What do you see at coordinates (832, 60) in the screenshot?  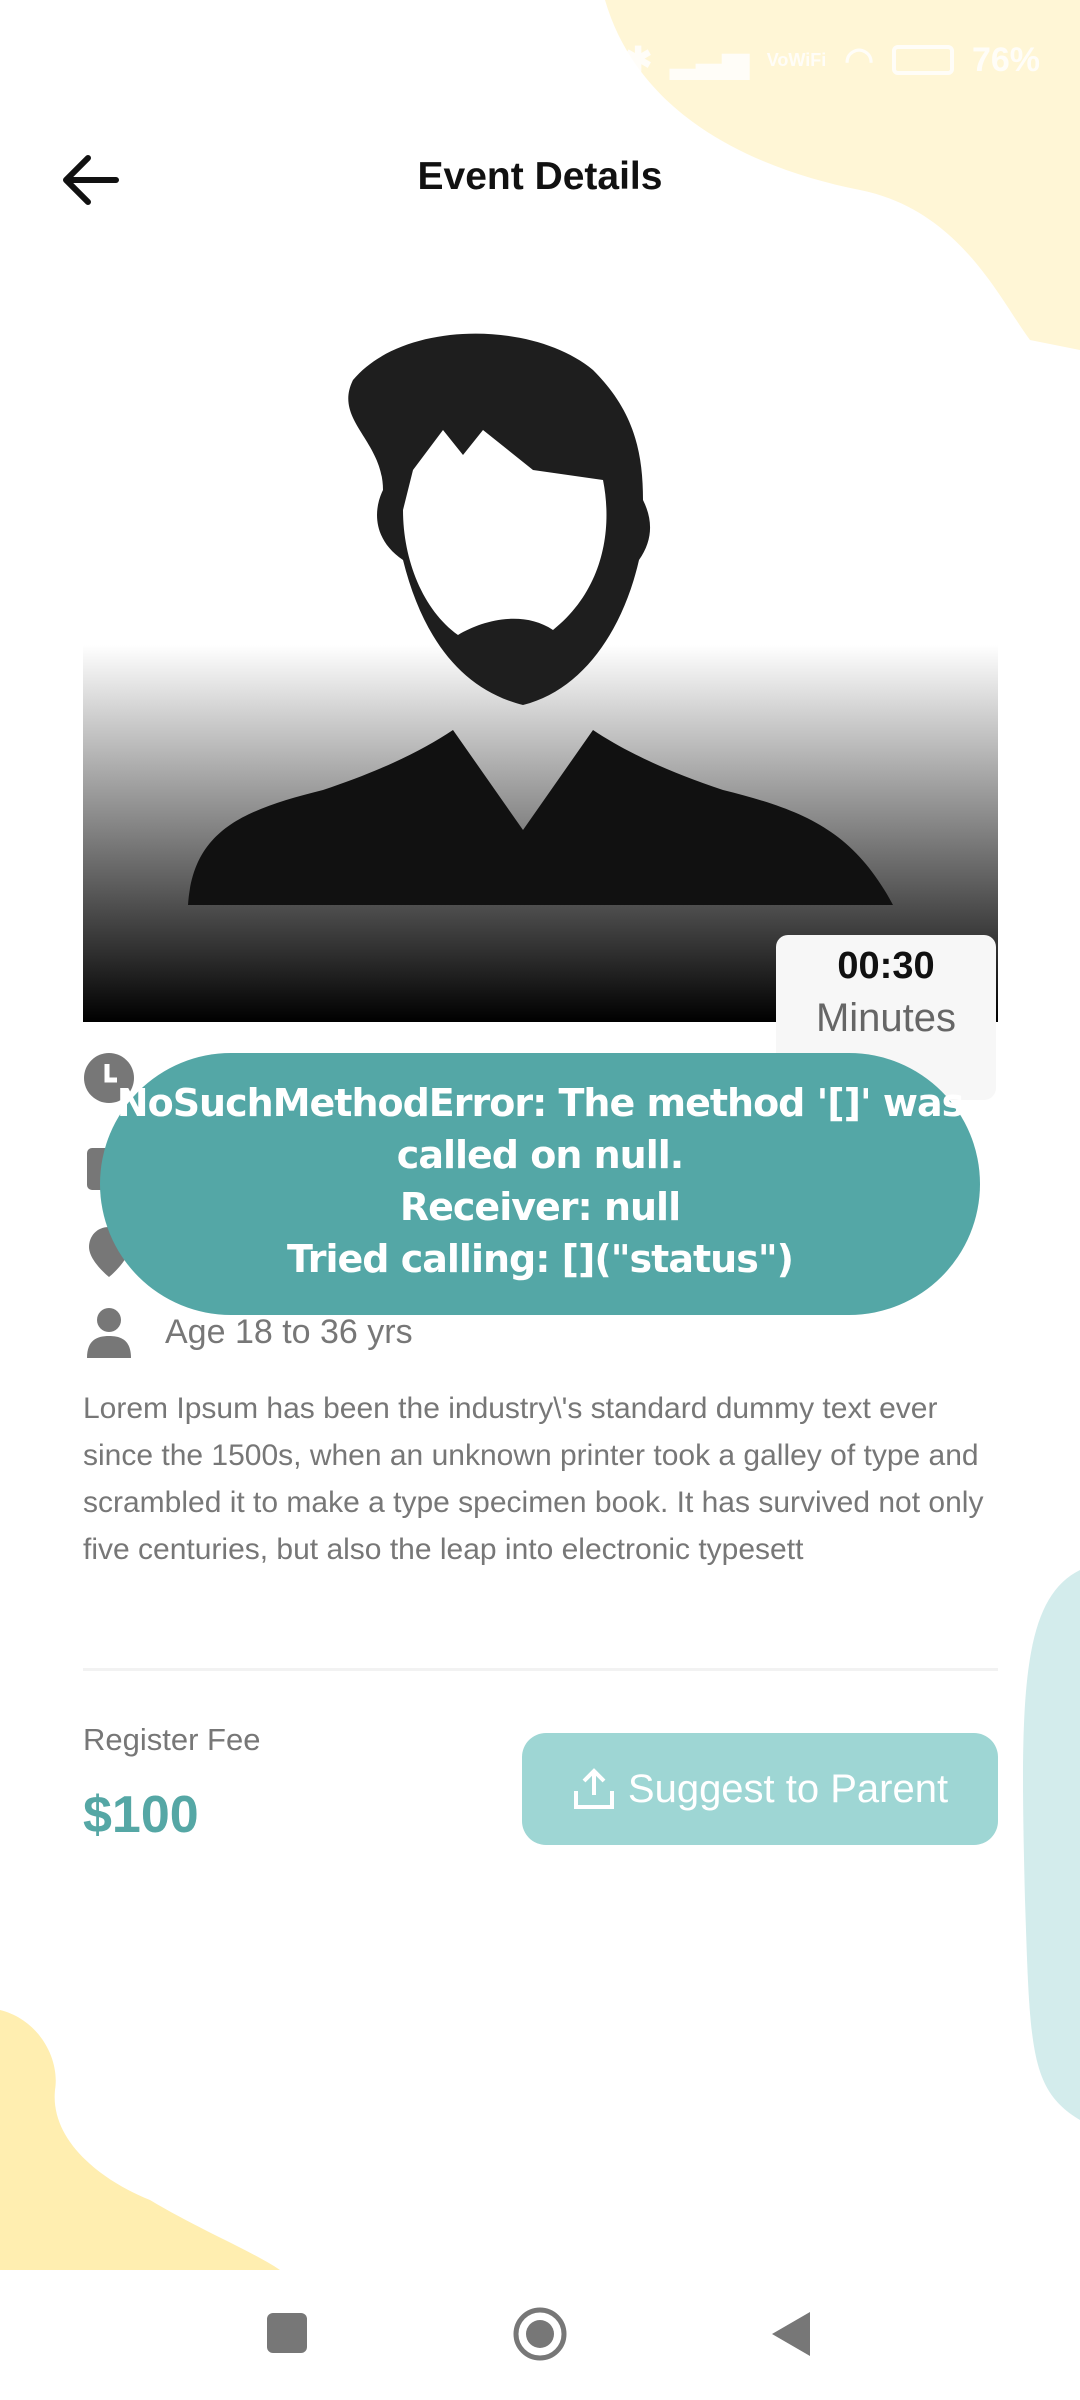 I see `status-bar: ✱ ▂▃▅ VoWiFi ◠ 76%` at bounding box center [832, 60].